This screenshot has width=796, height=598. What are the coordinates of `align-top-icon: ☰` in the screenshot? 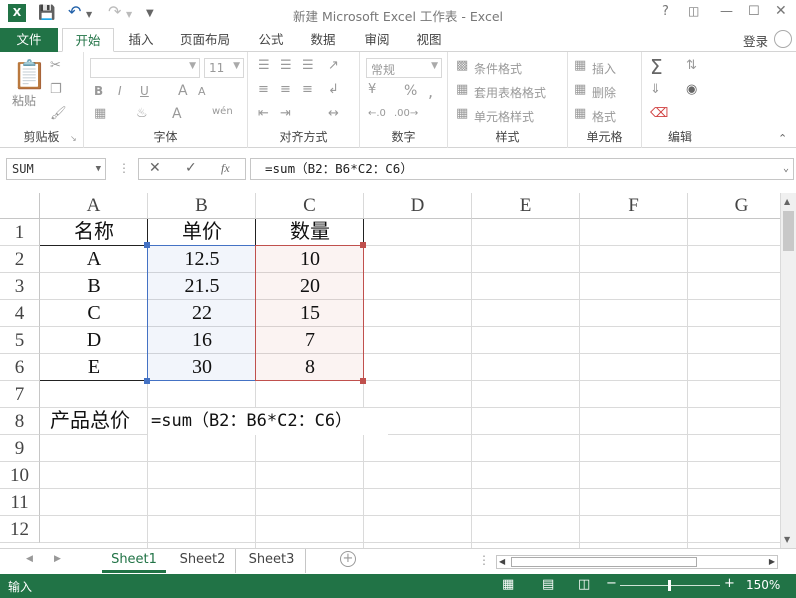 It's located at (264, 65).